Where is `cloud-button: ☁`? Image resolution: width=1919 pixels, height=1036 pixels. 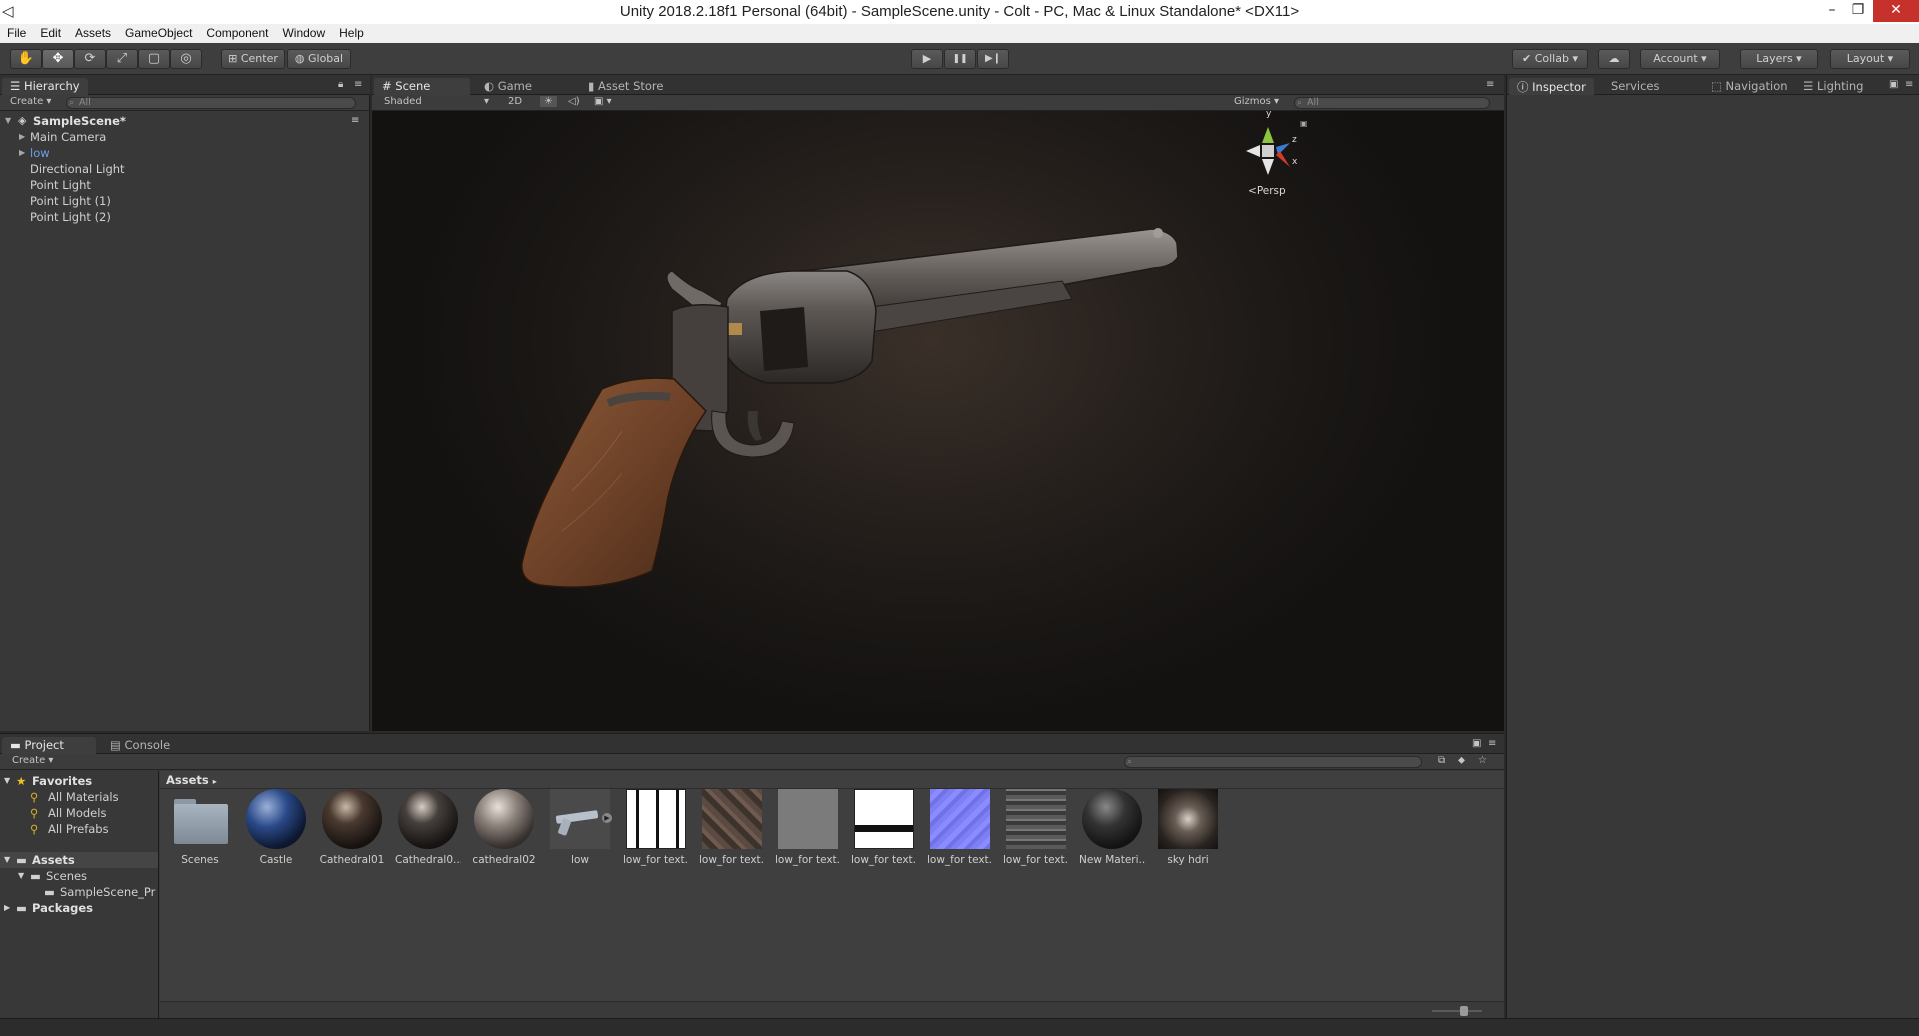
cloud-button: ☁ is located at coordinates (1614, 59).